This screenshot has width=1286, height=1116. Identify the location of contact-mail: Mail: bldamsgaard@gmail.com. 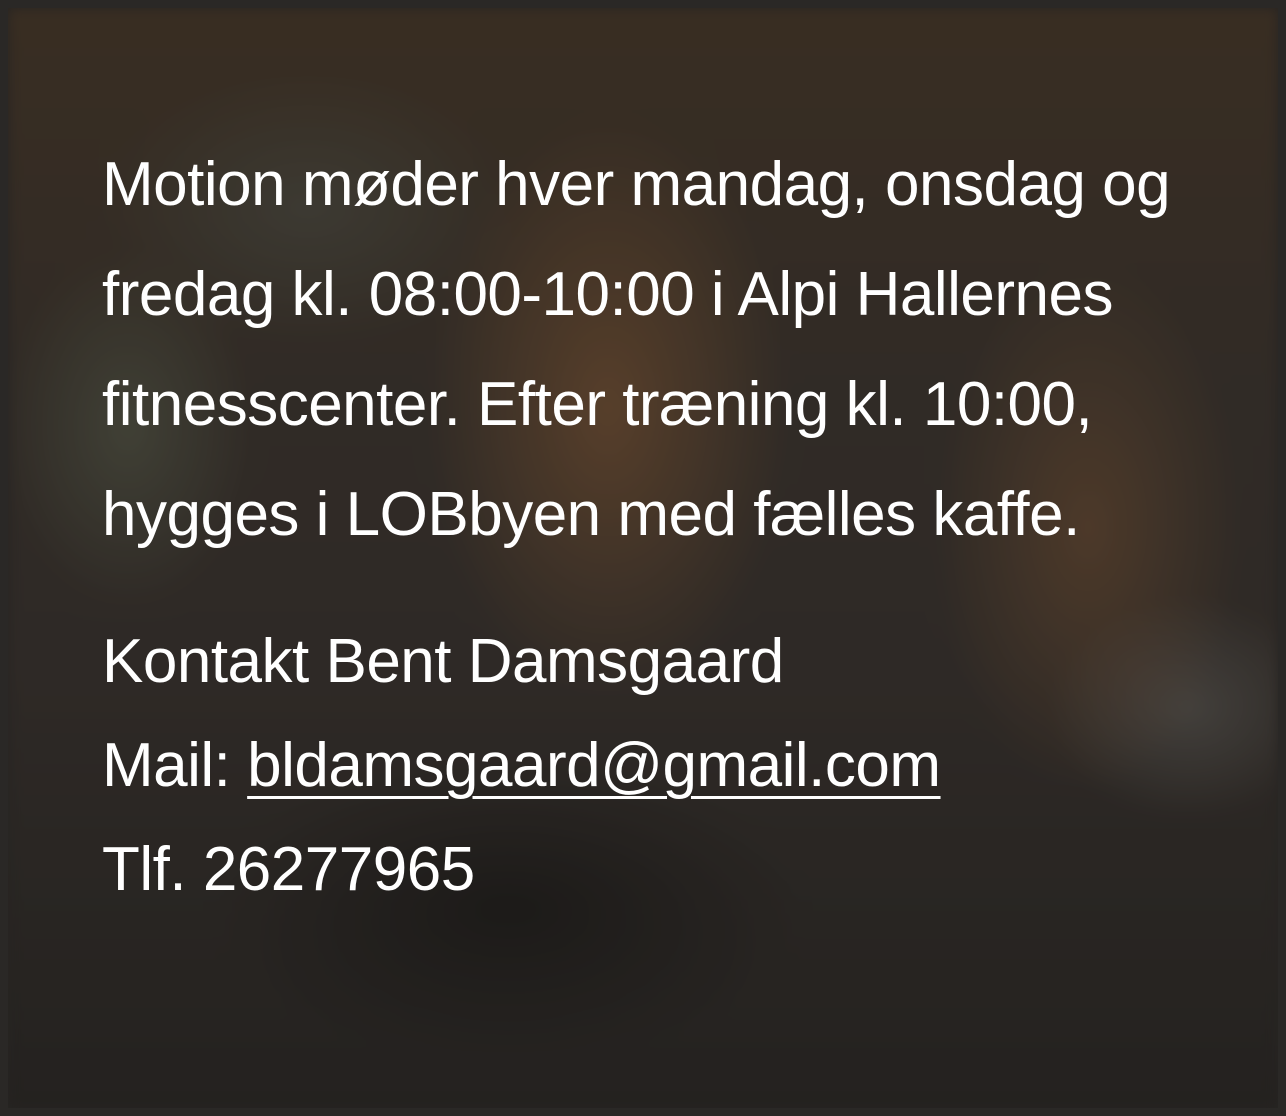
(662, 766).